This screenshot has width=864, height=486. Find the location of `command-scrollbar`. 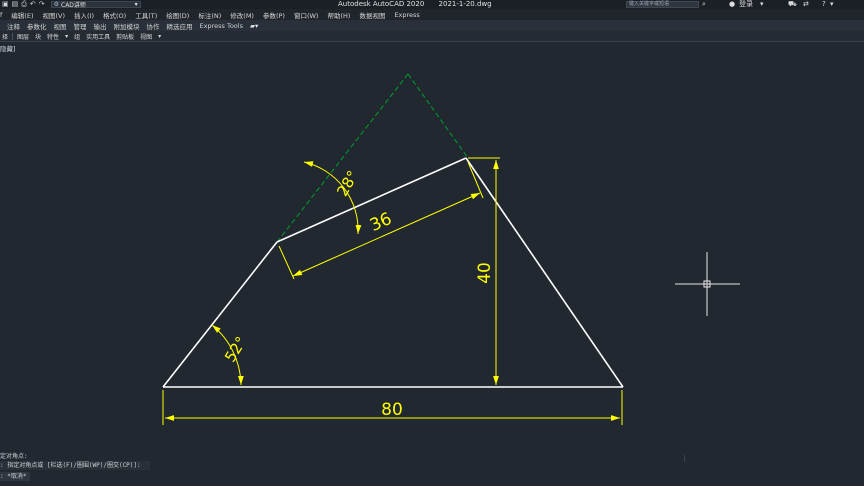

command-scrollbar is located at coordinates (684, 458).